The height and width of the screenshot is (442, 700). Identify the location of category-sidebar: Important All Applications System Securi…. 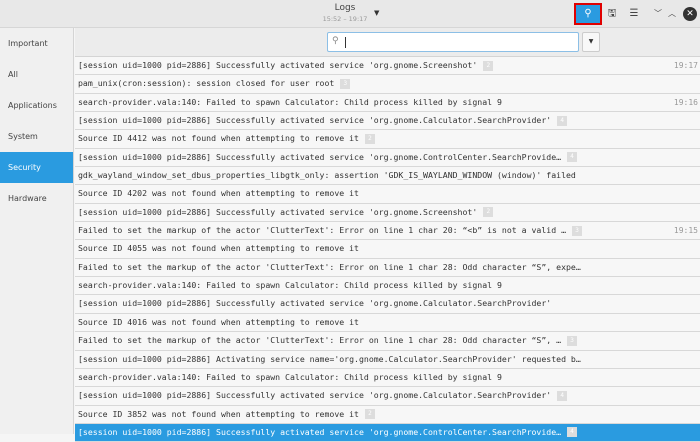
(37, 231).